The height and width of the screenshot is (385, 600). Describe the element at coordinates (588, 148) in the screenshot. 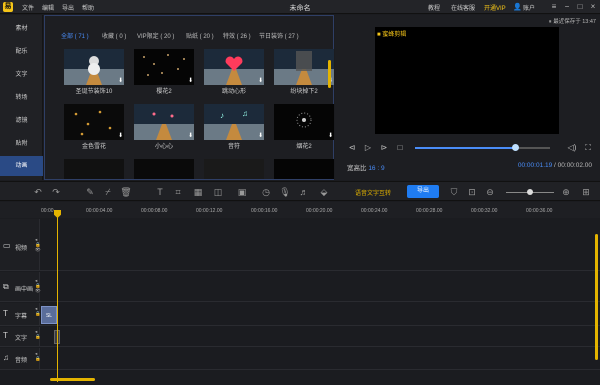

I see `fullscreen-icon: ⛶` at that location.